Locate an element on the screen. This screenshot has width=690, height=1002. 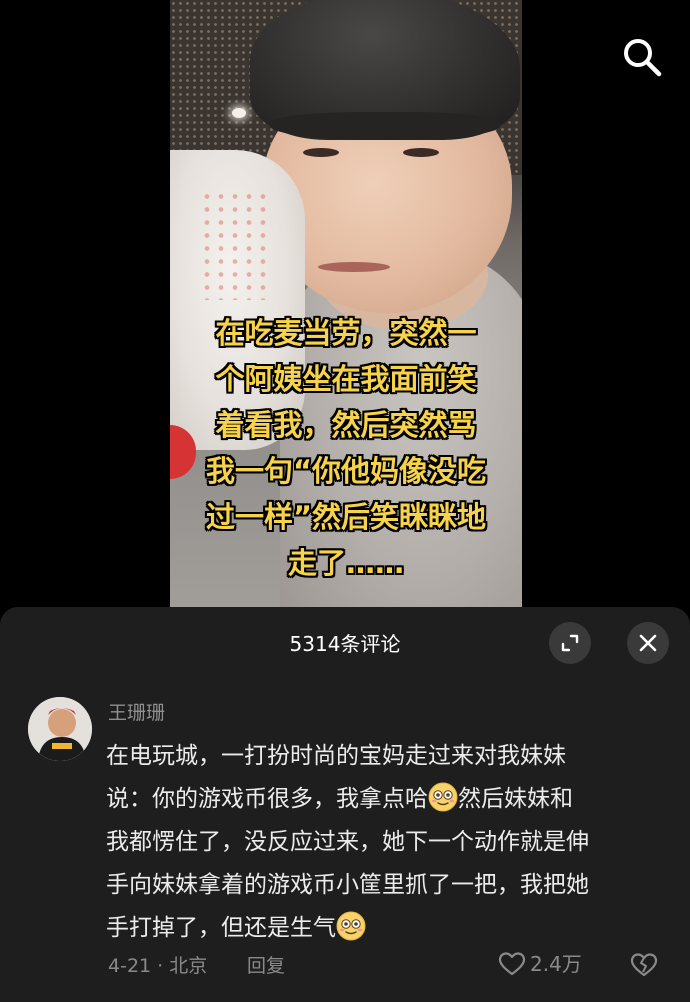
like-button: 2.4万 is located at coordinates (540, 964).